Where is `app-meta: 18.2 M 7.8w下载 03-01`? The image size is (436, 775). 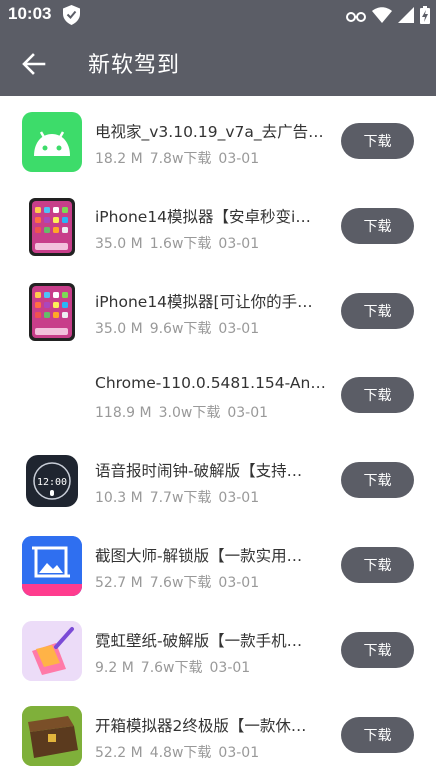 app-meta: 18.2 M 7.8w下载 03-01 is located at coordinates (180, 158).